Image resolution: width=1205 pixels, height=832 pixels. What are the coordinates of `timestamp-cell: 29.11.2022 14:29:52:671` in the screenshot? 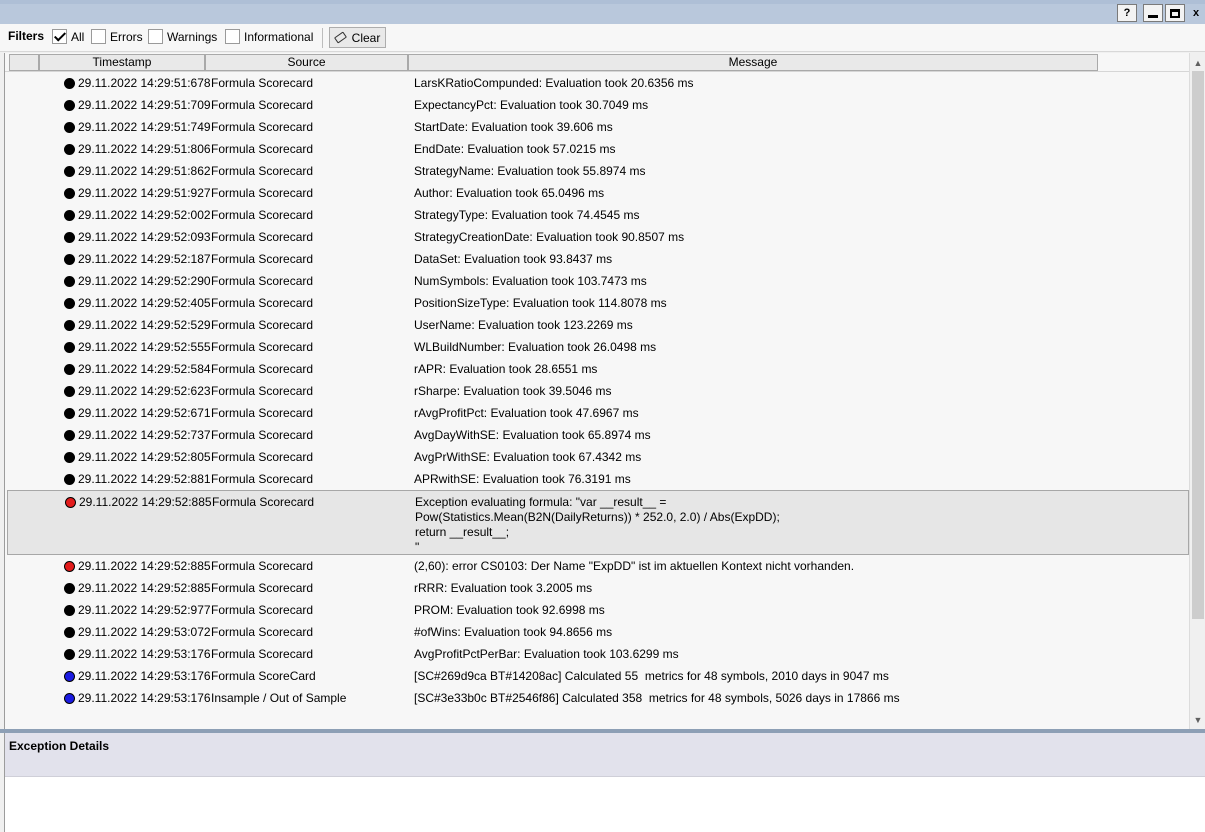 It's located at (144, 413).